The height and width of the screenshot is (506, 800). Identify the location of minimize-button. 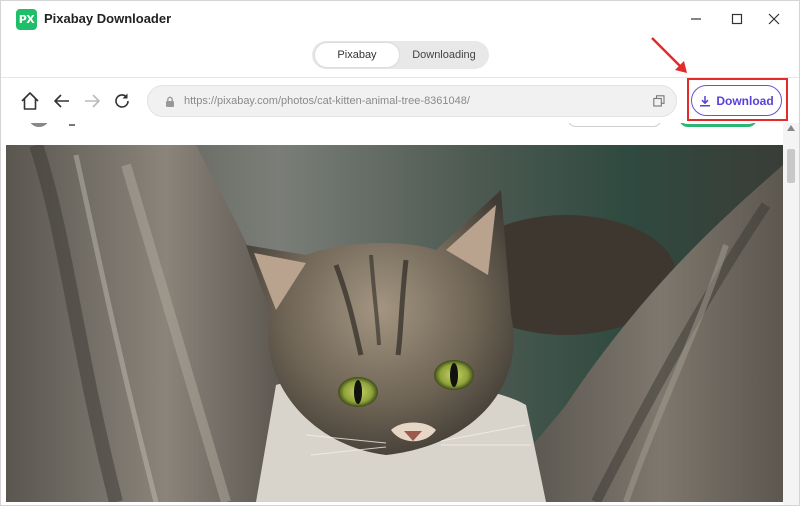
(696, 19).